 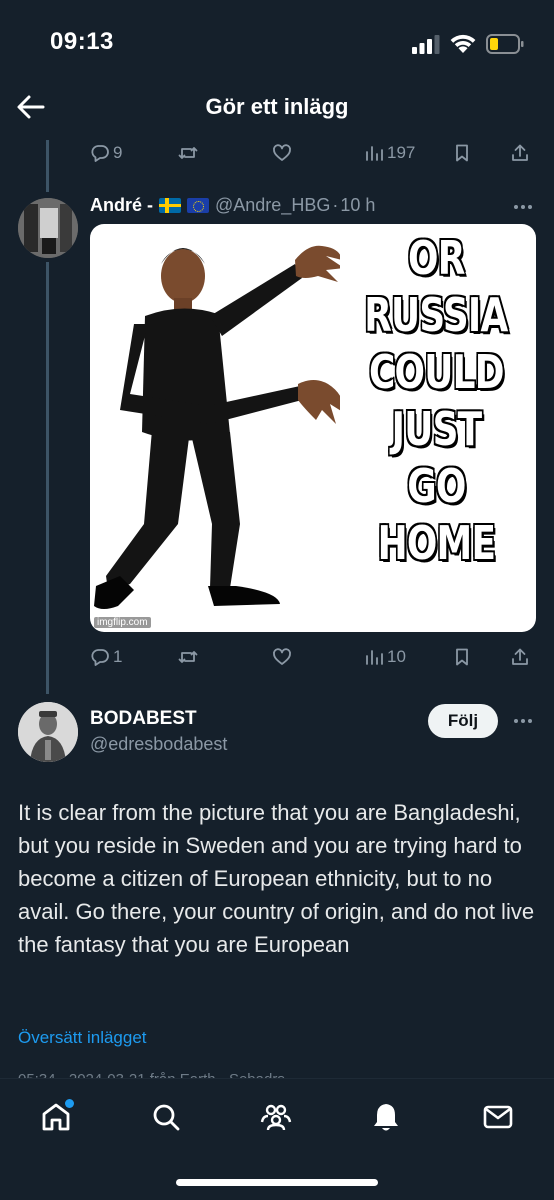 I want to click on eu-flag-icon, so click(x=198, y=205).